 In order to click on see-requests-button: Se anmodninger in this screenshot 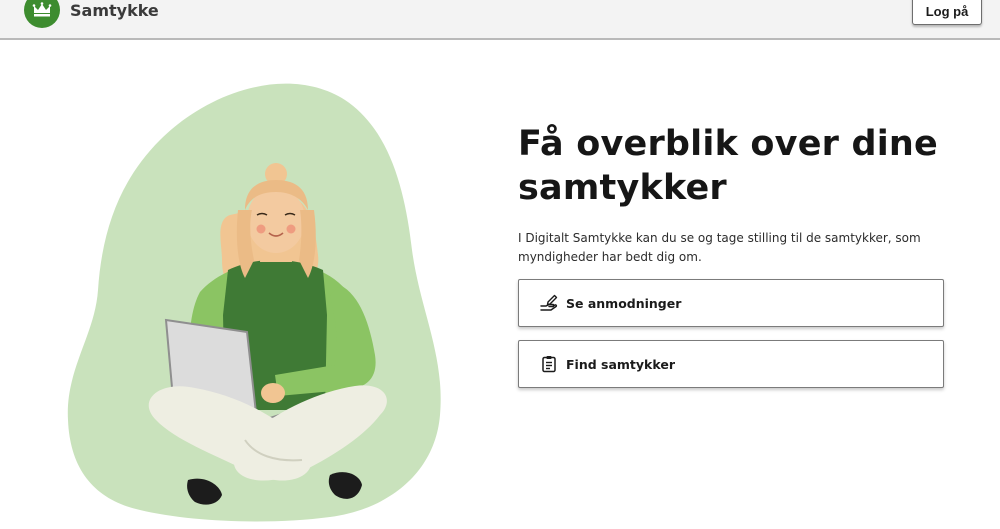, I will do `click(731, 303)`.